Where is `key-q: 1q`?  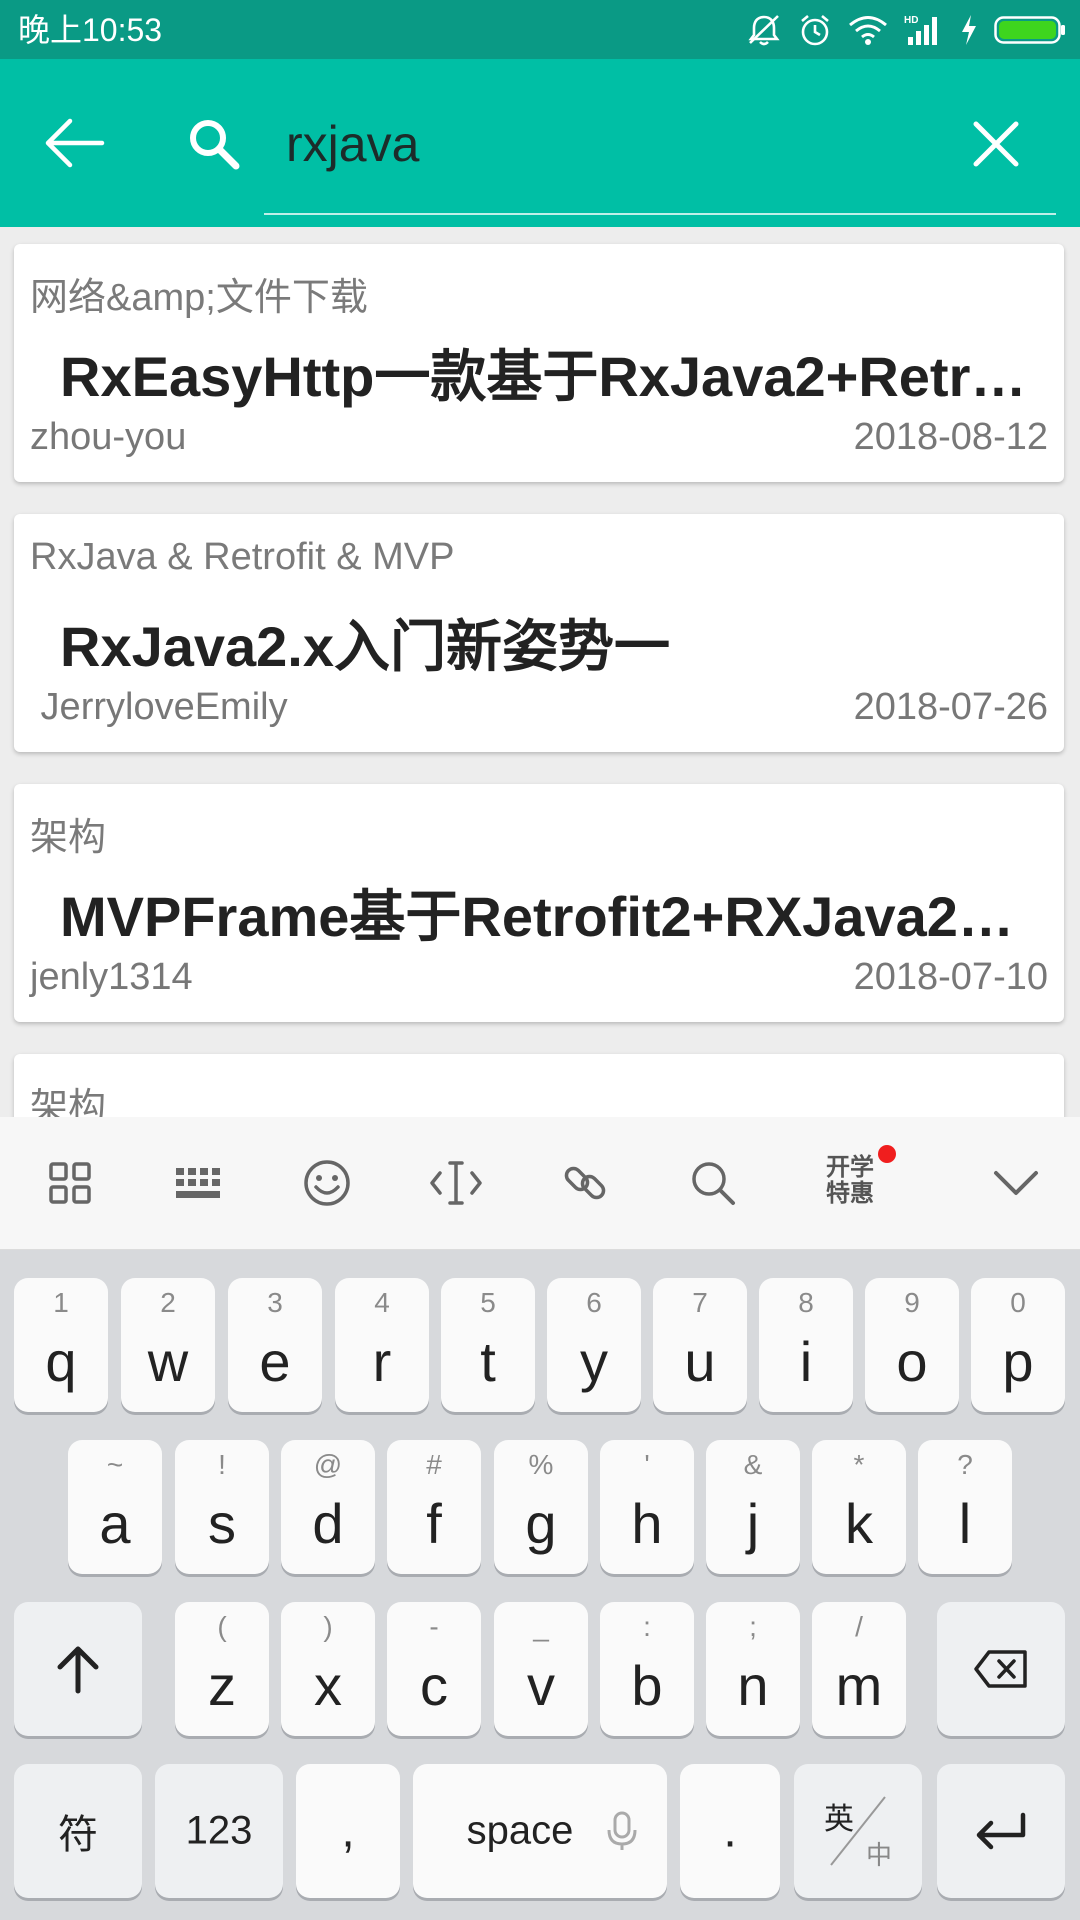
key-q: 1q is located at coordinates (61, 1345).